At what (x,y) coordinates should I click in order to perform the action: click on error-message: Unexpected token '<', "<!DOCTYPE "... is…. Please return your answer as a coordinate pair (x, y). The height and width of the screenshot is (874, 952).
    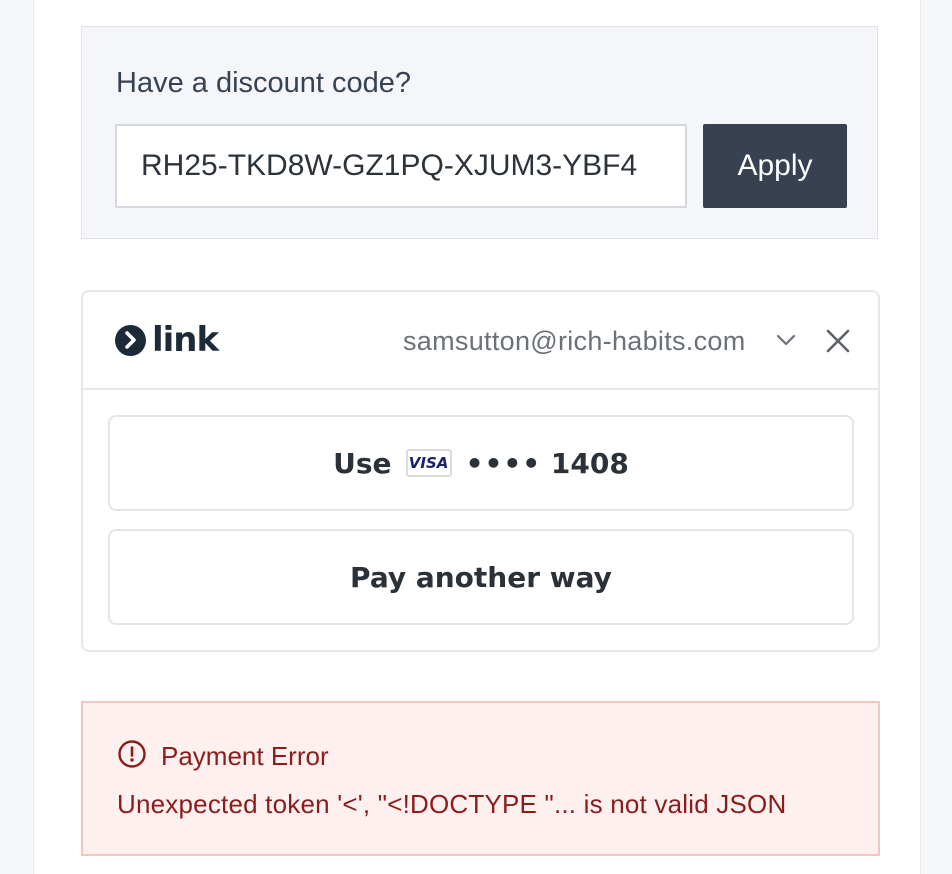
    Looking at the image, I should click on (452, 804).